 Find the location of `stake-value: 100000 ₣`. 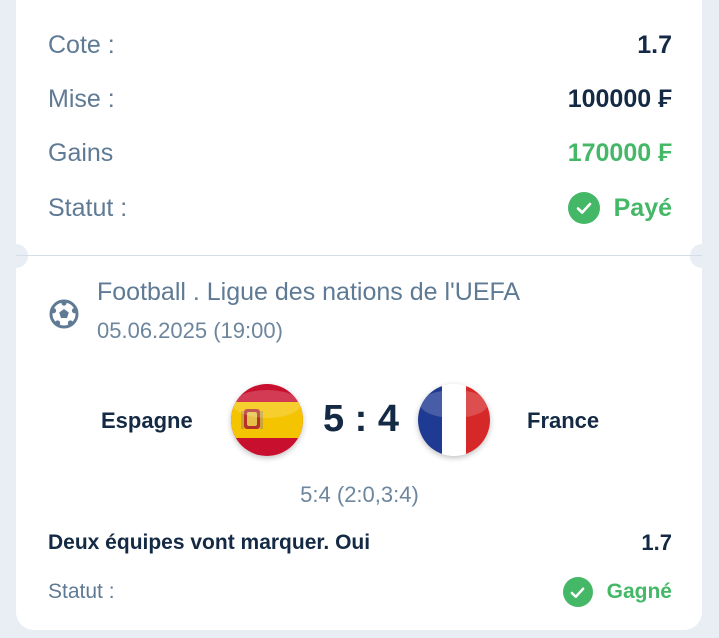

stake-value: 100000 ₣ is located at coordinates (619, 98).